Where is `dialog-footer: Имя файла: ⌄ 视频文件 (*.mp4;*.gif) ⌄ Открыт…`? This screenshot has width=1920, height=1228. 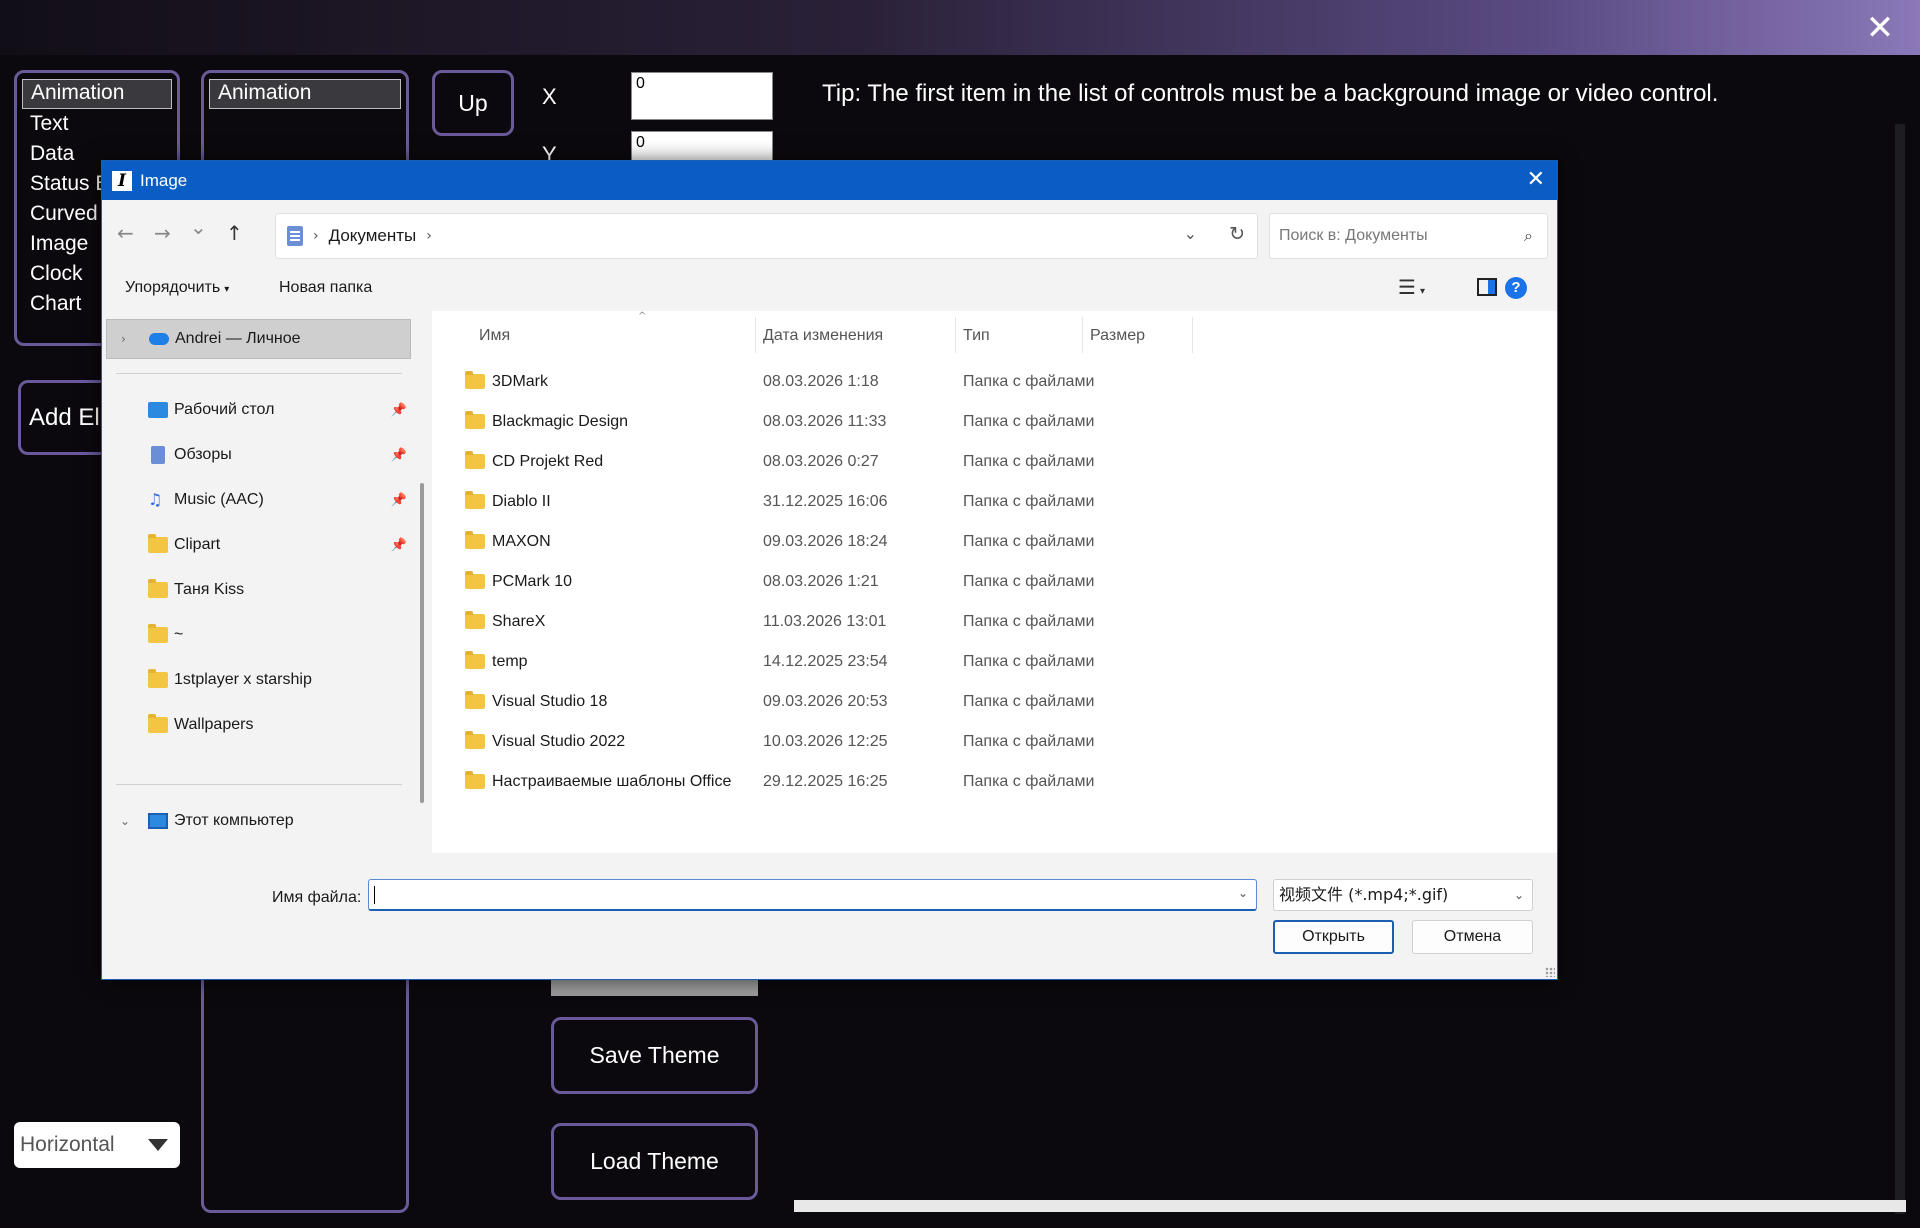 dialog-footer: Имя файла: ⌄ 视频文件 (*.mp4;*.gif) ⌄ Открыт… is located at coordinates (829, 916).